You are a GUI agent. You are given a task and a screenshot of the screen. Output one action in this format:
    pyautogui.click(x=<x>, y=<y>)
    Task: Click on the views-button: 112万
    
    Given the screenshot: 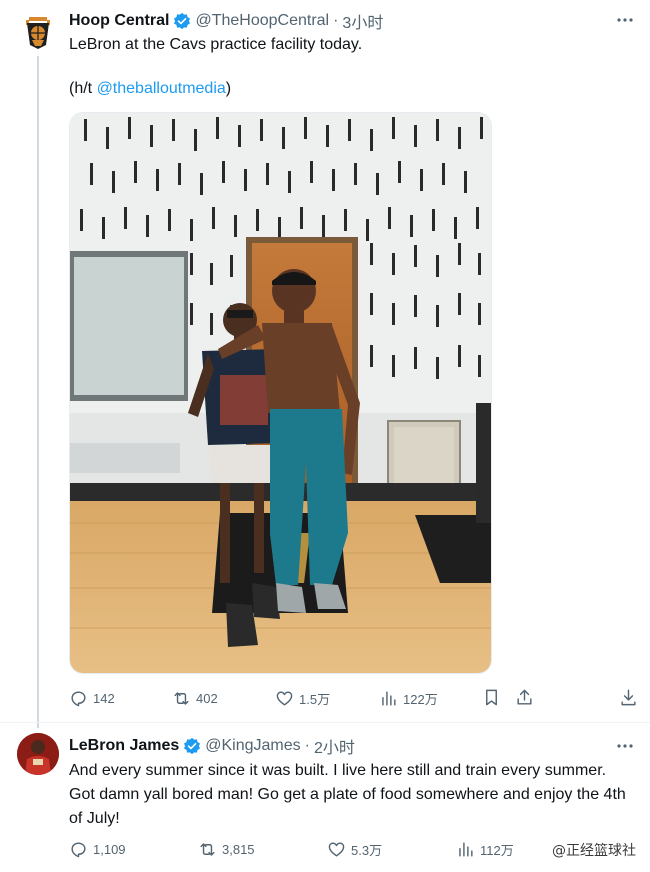 What is the action you would take?
    pyautogui.click(x=485, y=849)
    